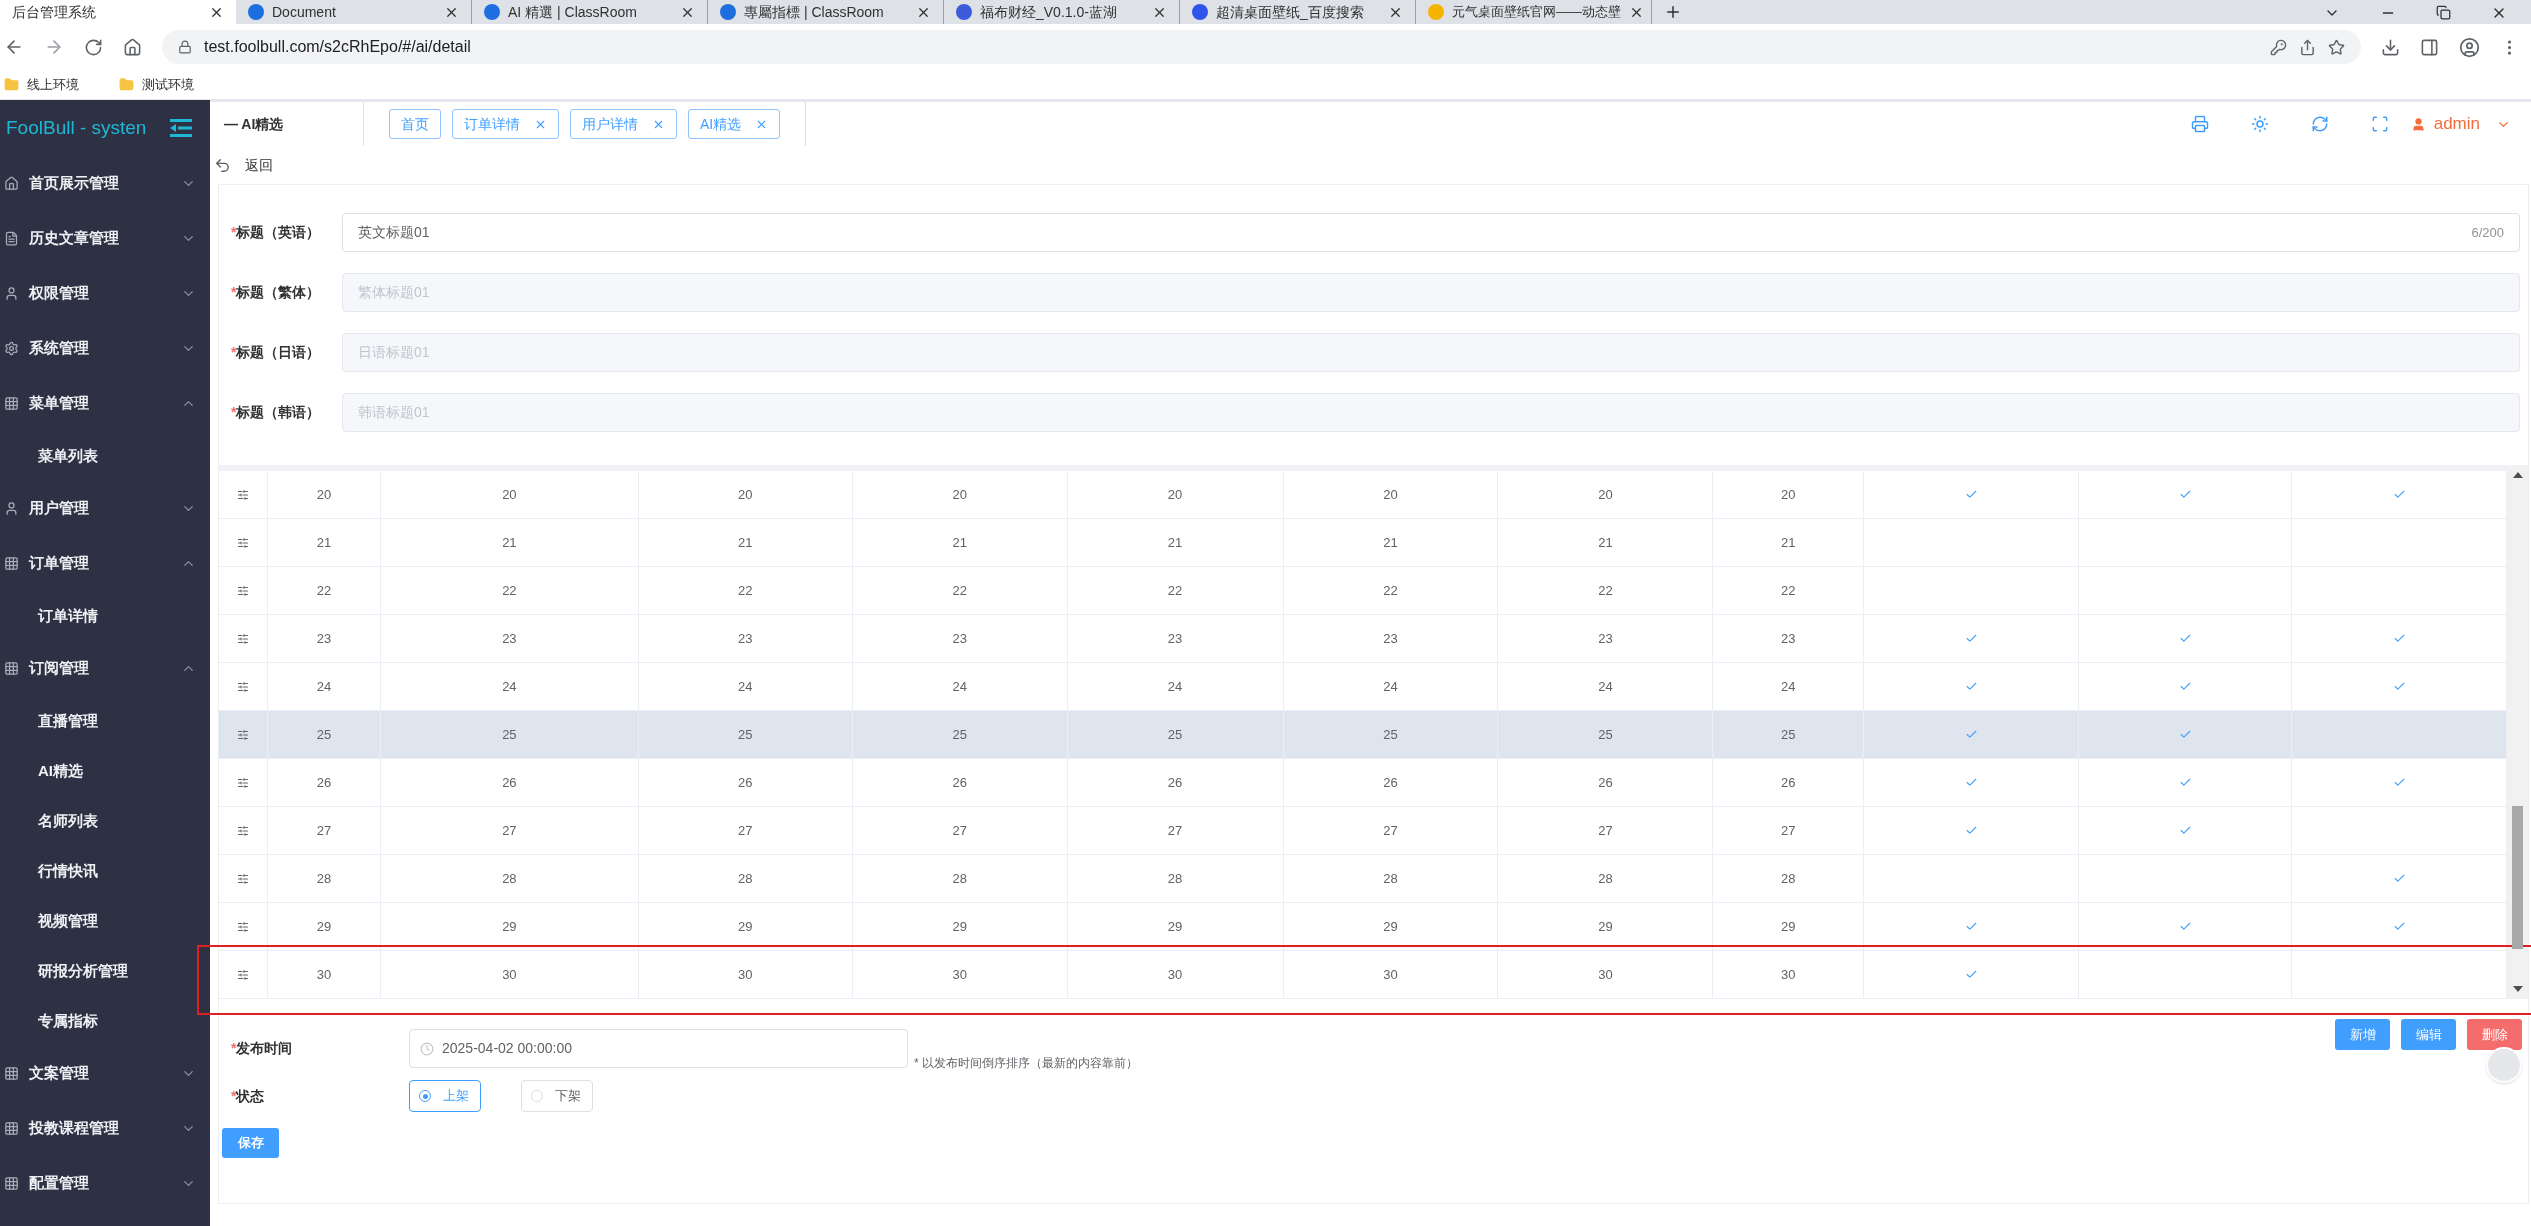 The width and height of the screenshot is (2531, 1226). I want to click on sidebar-item: 首页展示管理, so click(105, 183).